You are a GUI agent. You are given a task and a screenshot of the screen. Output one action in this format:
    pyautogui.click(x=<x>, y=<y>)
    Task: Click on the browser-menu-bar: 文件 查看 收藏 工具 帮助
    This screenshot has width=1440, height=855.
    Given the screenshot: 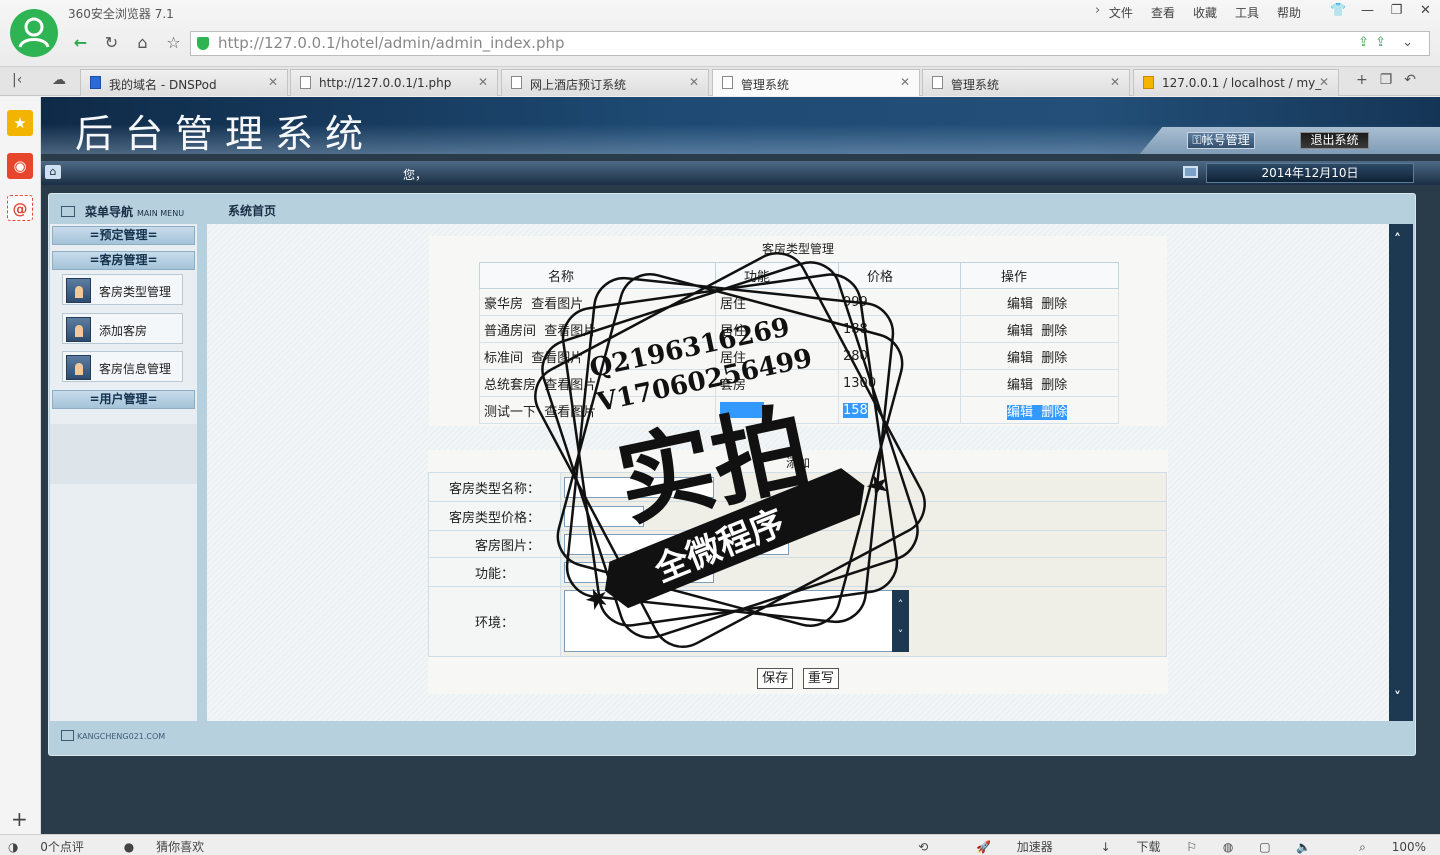 What is the action you would take?
    pyautogui.click(x=1205, y=12)
    